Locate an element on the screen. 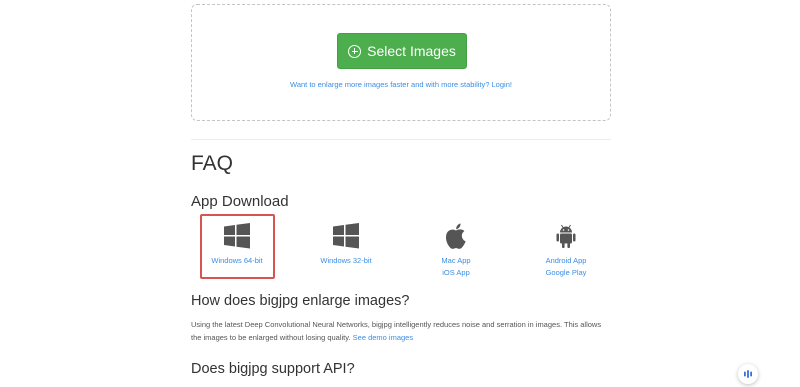  voice-assistant-button is located at coordinates (748, 374).